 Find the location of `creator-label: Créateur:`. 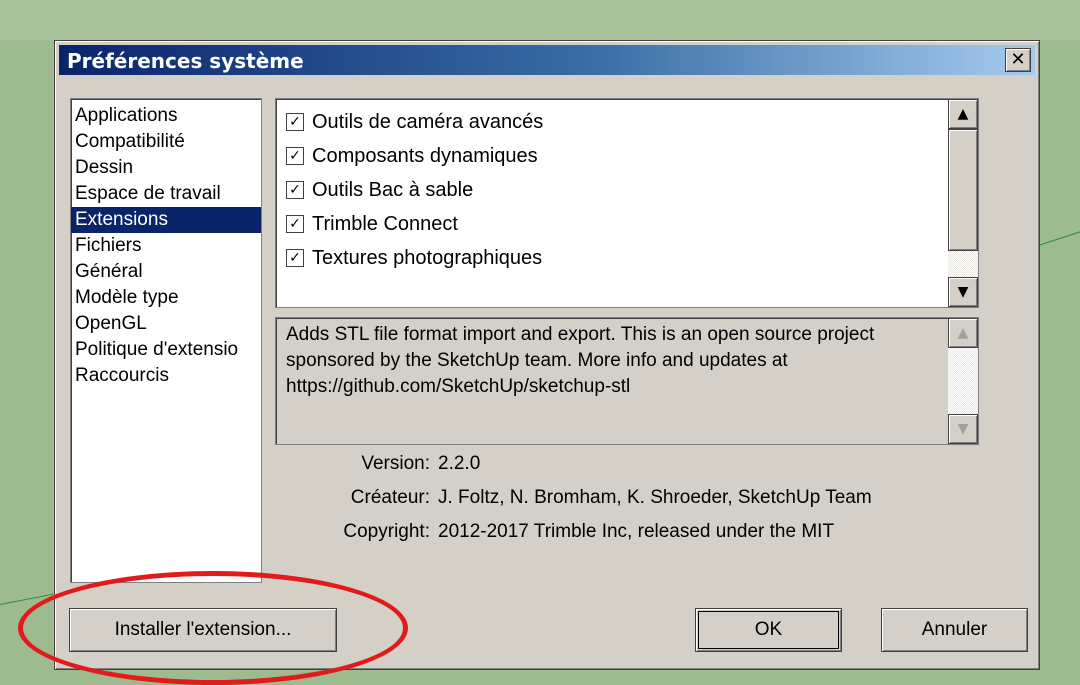

creator-label: Créateur: is located at coordinates (390, 497).